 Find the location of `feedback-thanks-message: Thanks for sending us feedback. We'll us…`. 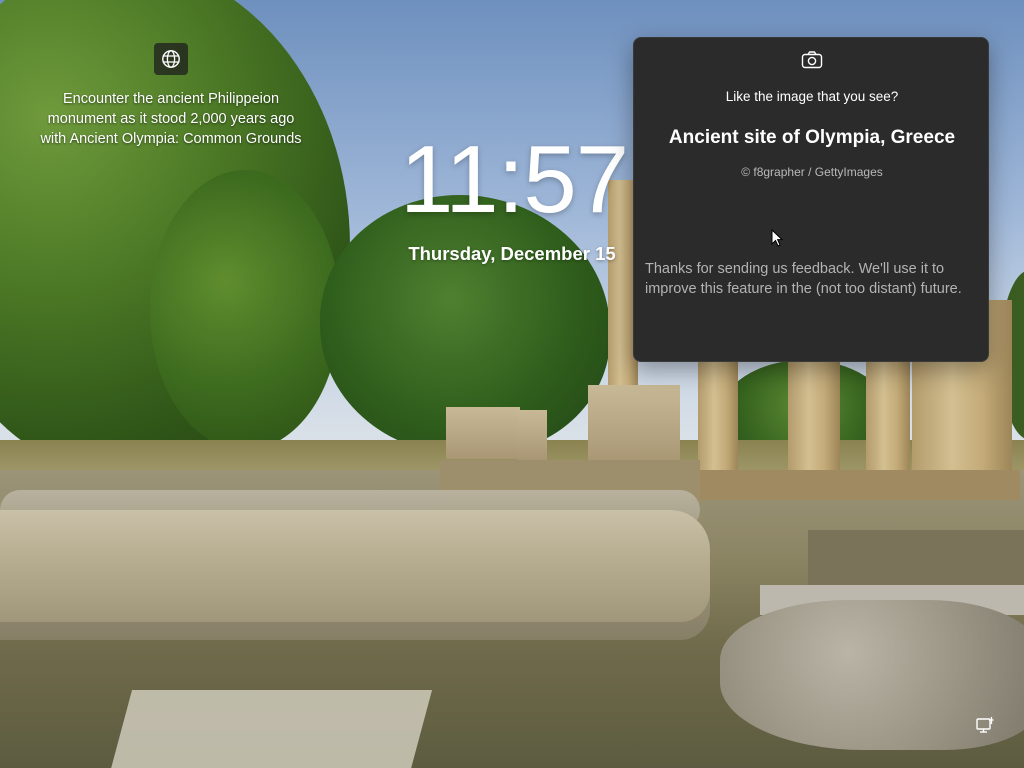

feedback-thanks-message: Thanks for sending us feedback. We'll us… is located at coordinates (803, 279).